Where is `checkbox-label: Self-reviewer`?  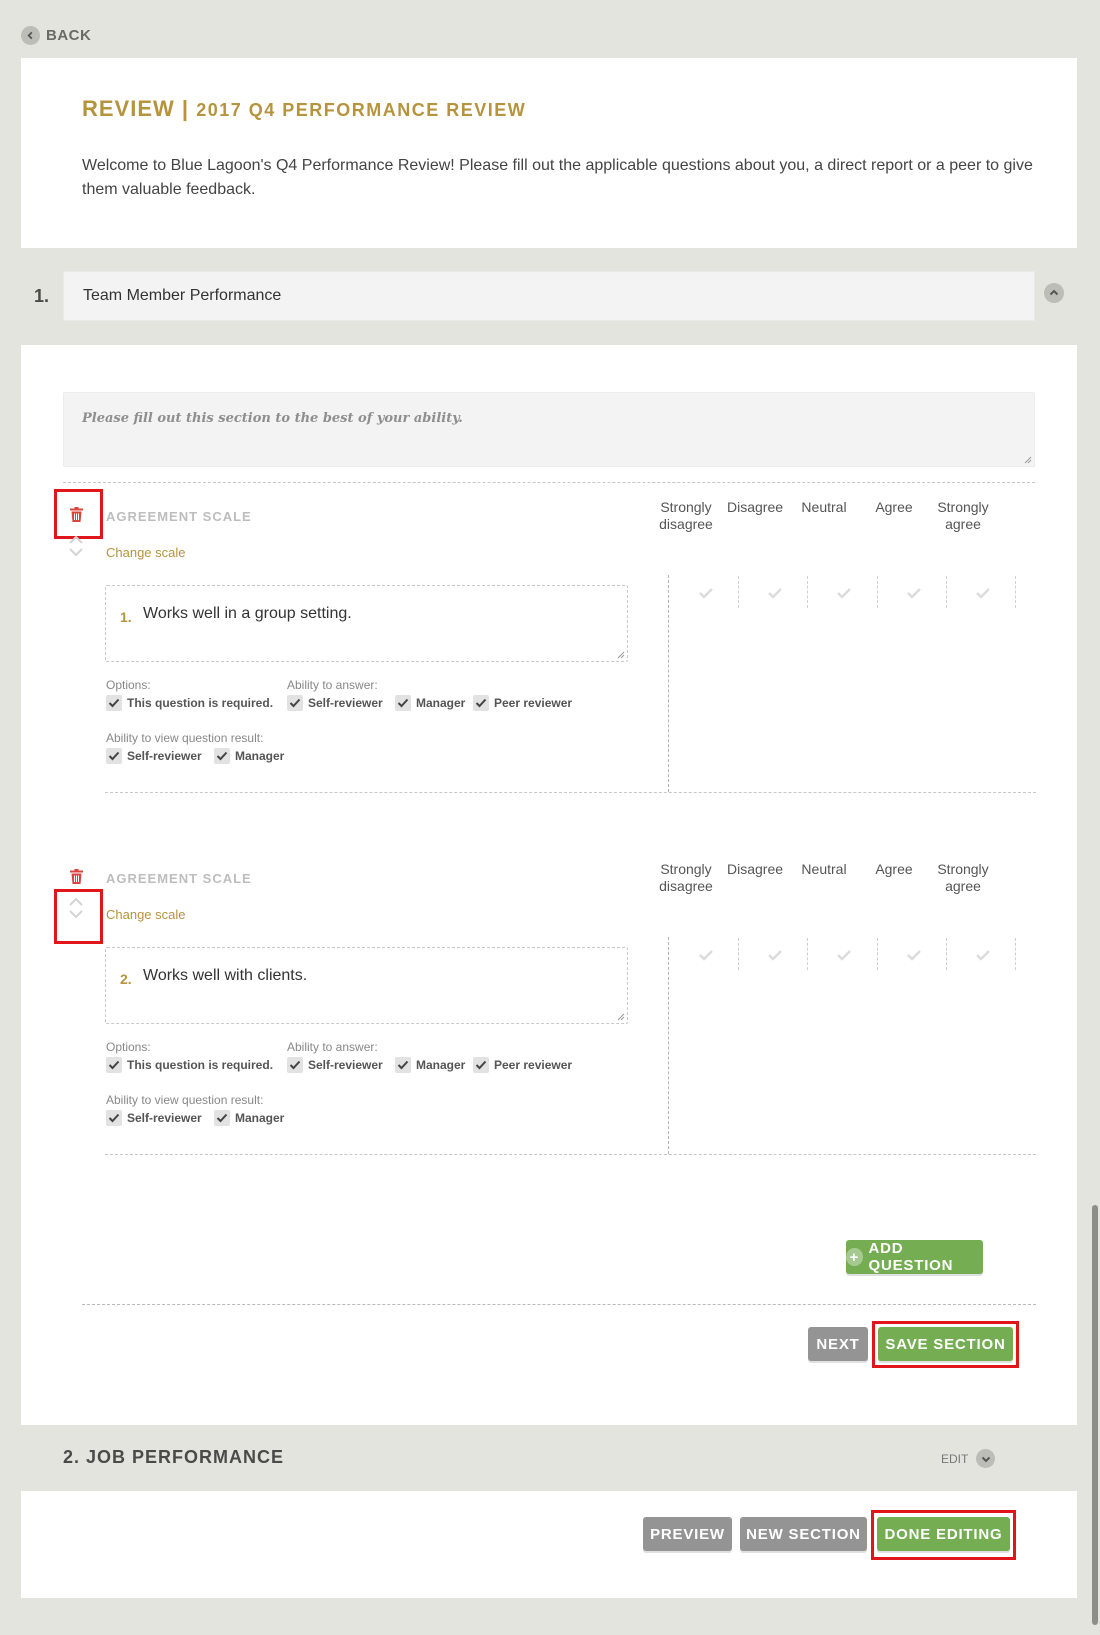 checkbox-label: Self-reviewer is located at coordinates (164, 1118).